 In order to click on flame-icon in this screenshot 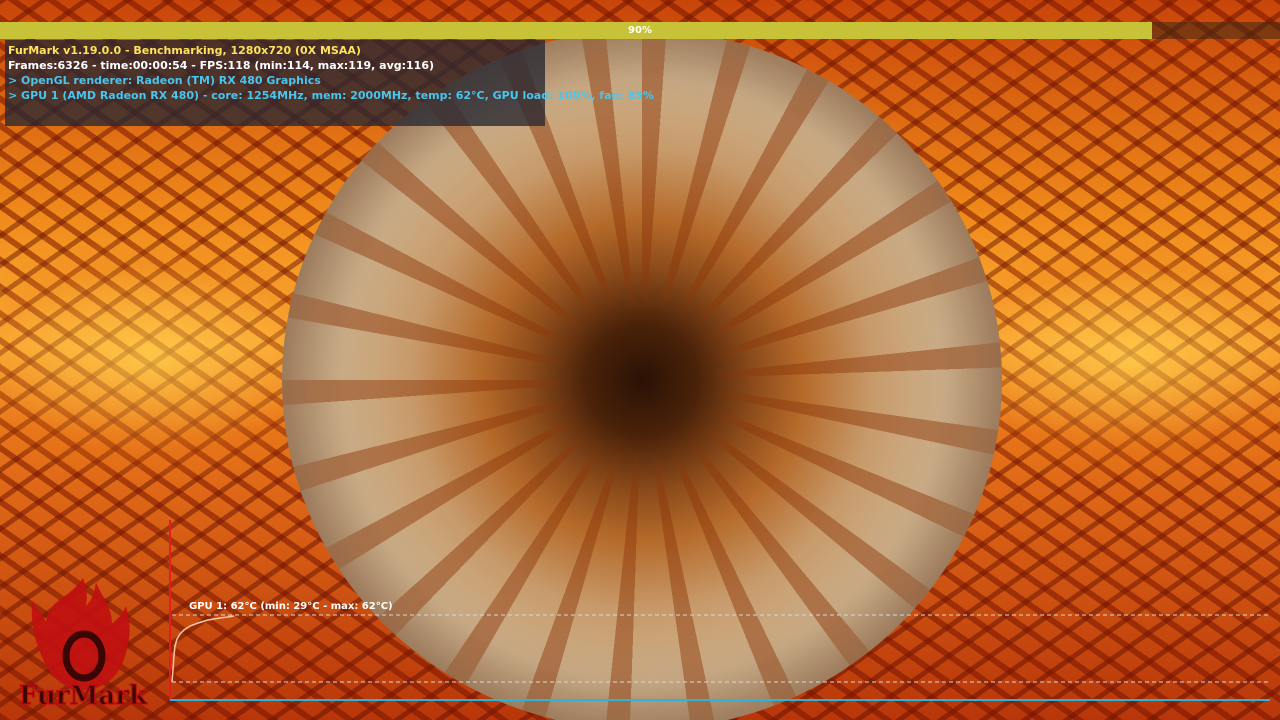, I will do `click(80, 634)`.